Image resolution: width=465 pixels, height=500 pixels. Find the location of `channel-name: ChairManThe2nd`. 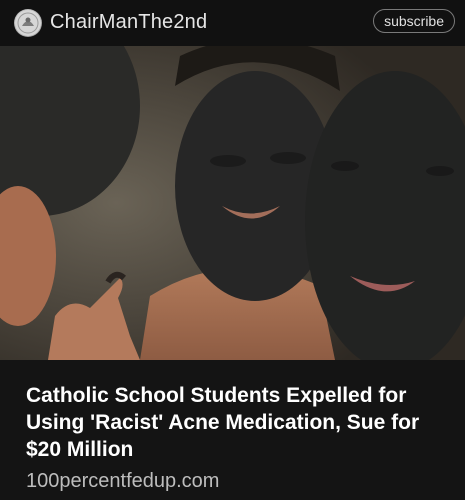

channel-name: ChairManThe2nd is located at coordinates (128, 22).